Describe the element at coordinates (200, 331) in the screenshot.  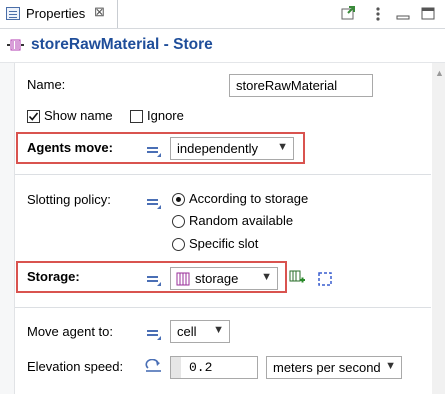
I see `move-agent-to-select: cell ▼` at that location.